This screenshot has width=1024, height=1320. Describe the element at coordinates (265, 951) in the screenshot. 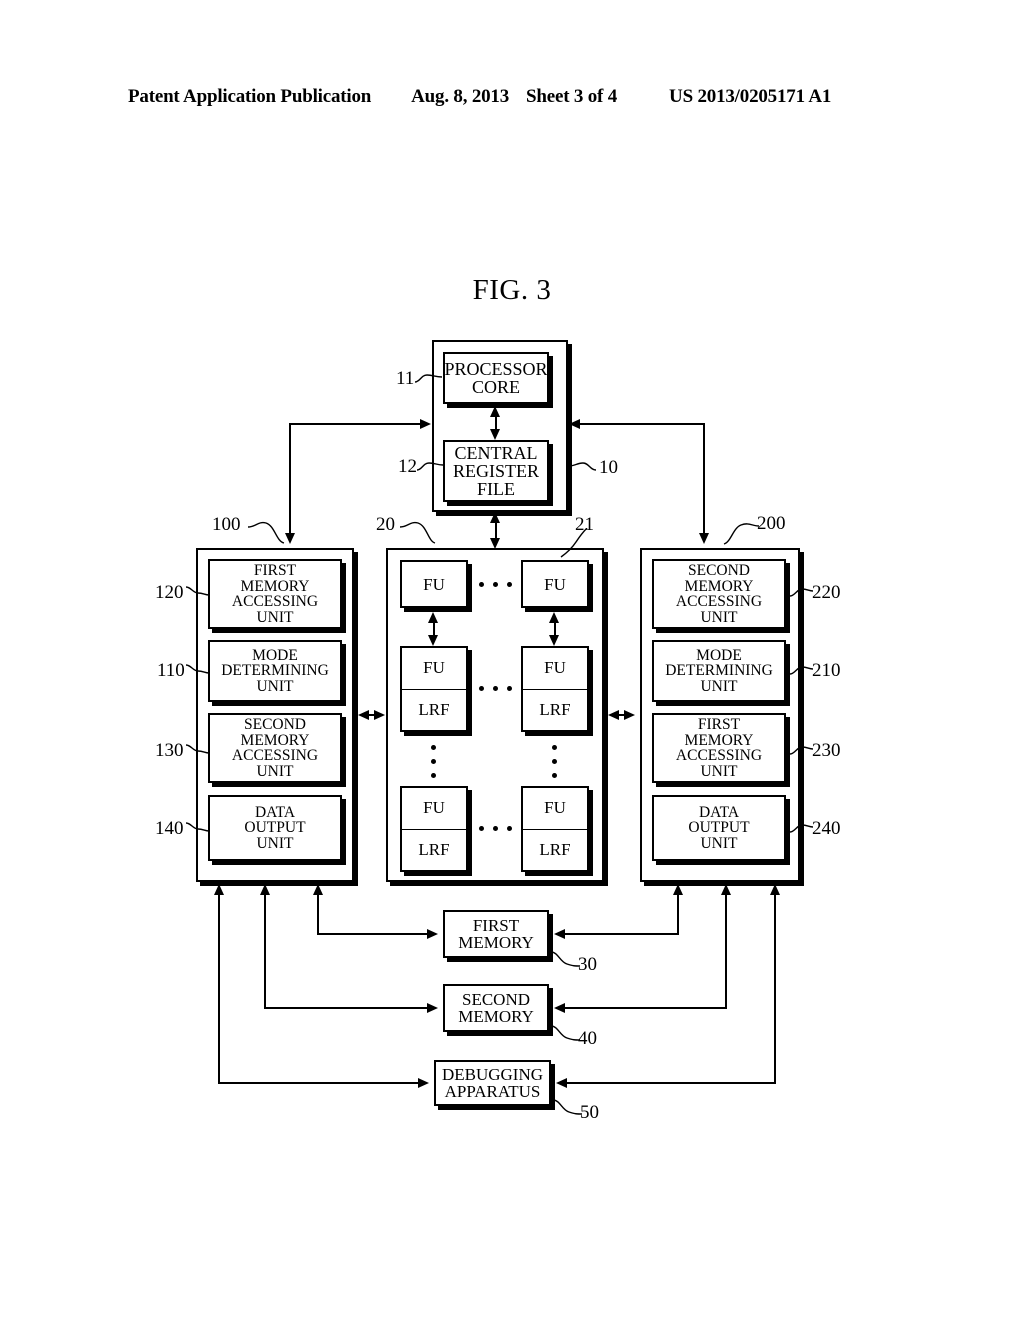

I see `left-unit-second-memory-vline` at that location.